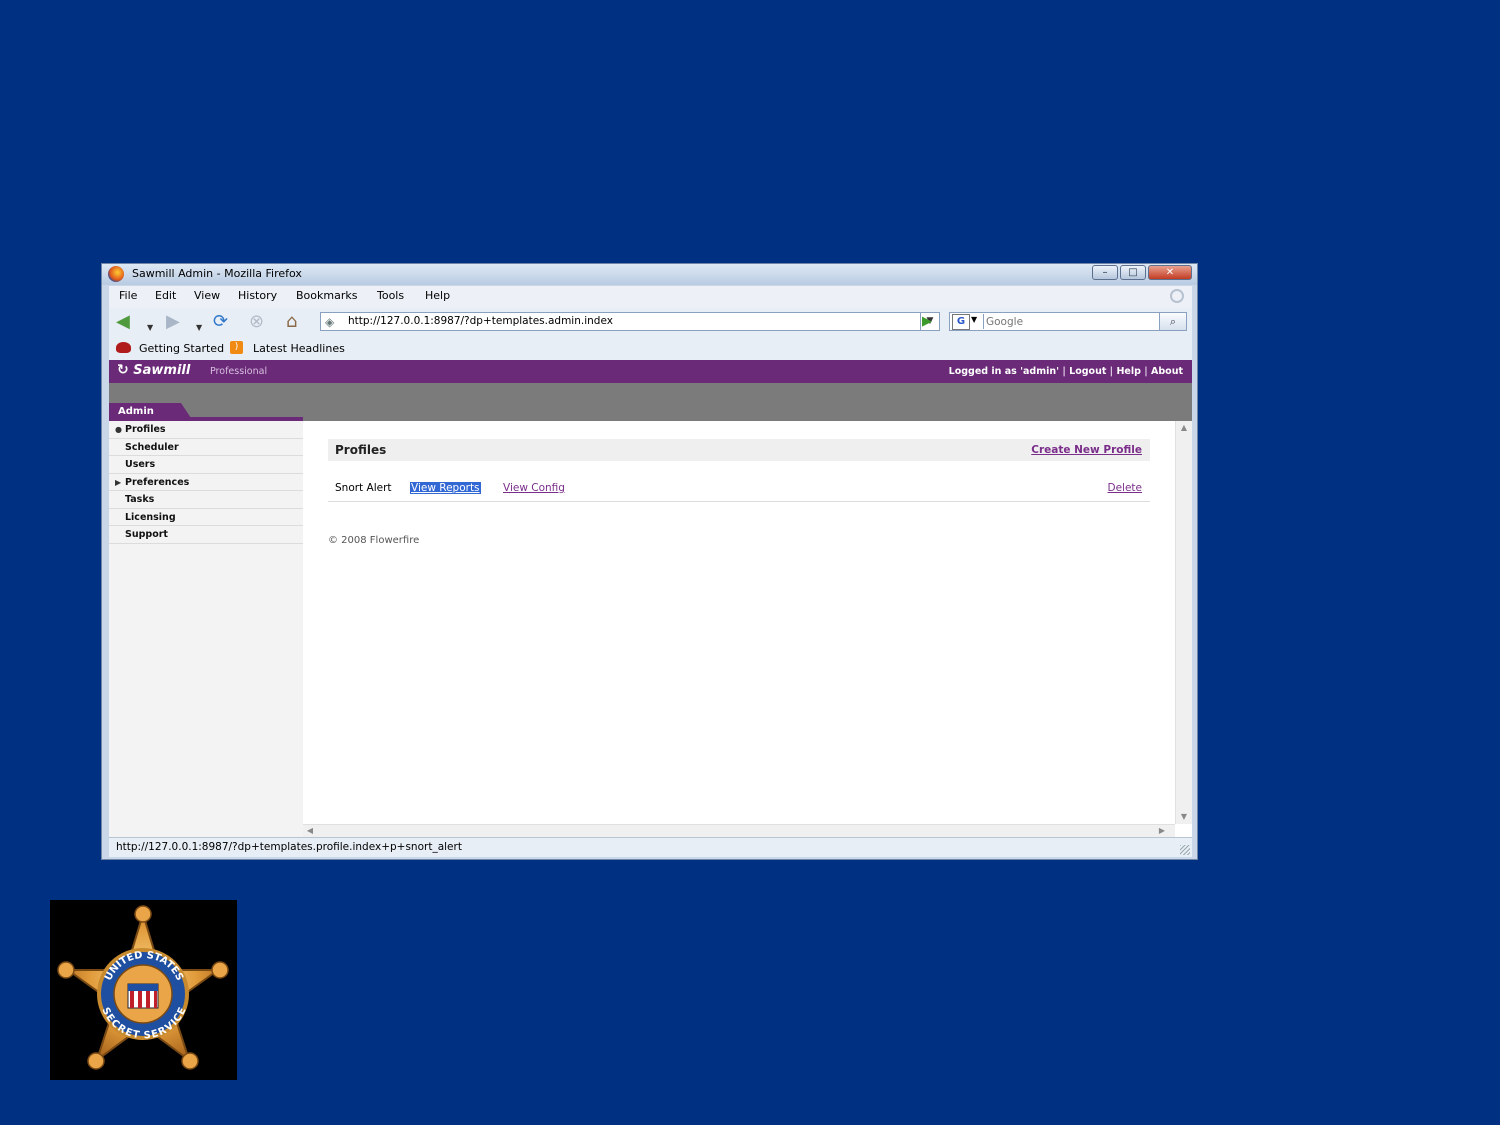  I want to click on sidebar-item-preferences: ▶ Preferences, so click(206, 482).